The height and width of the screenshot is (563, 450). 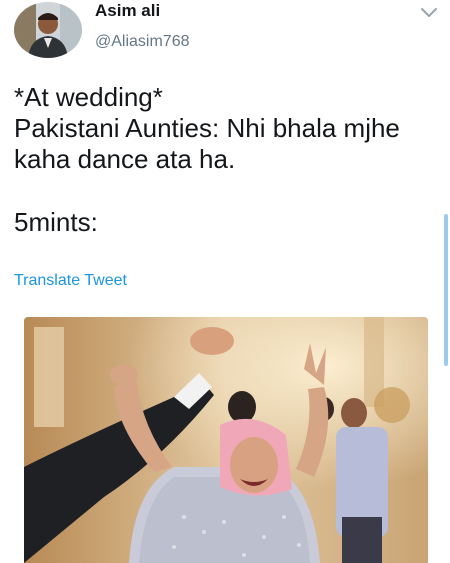 I want to click on tweet-line: kaha dance ata ha., so click(x=125, y=159).